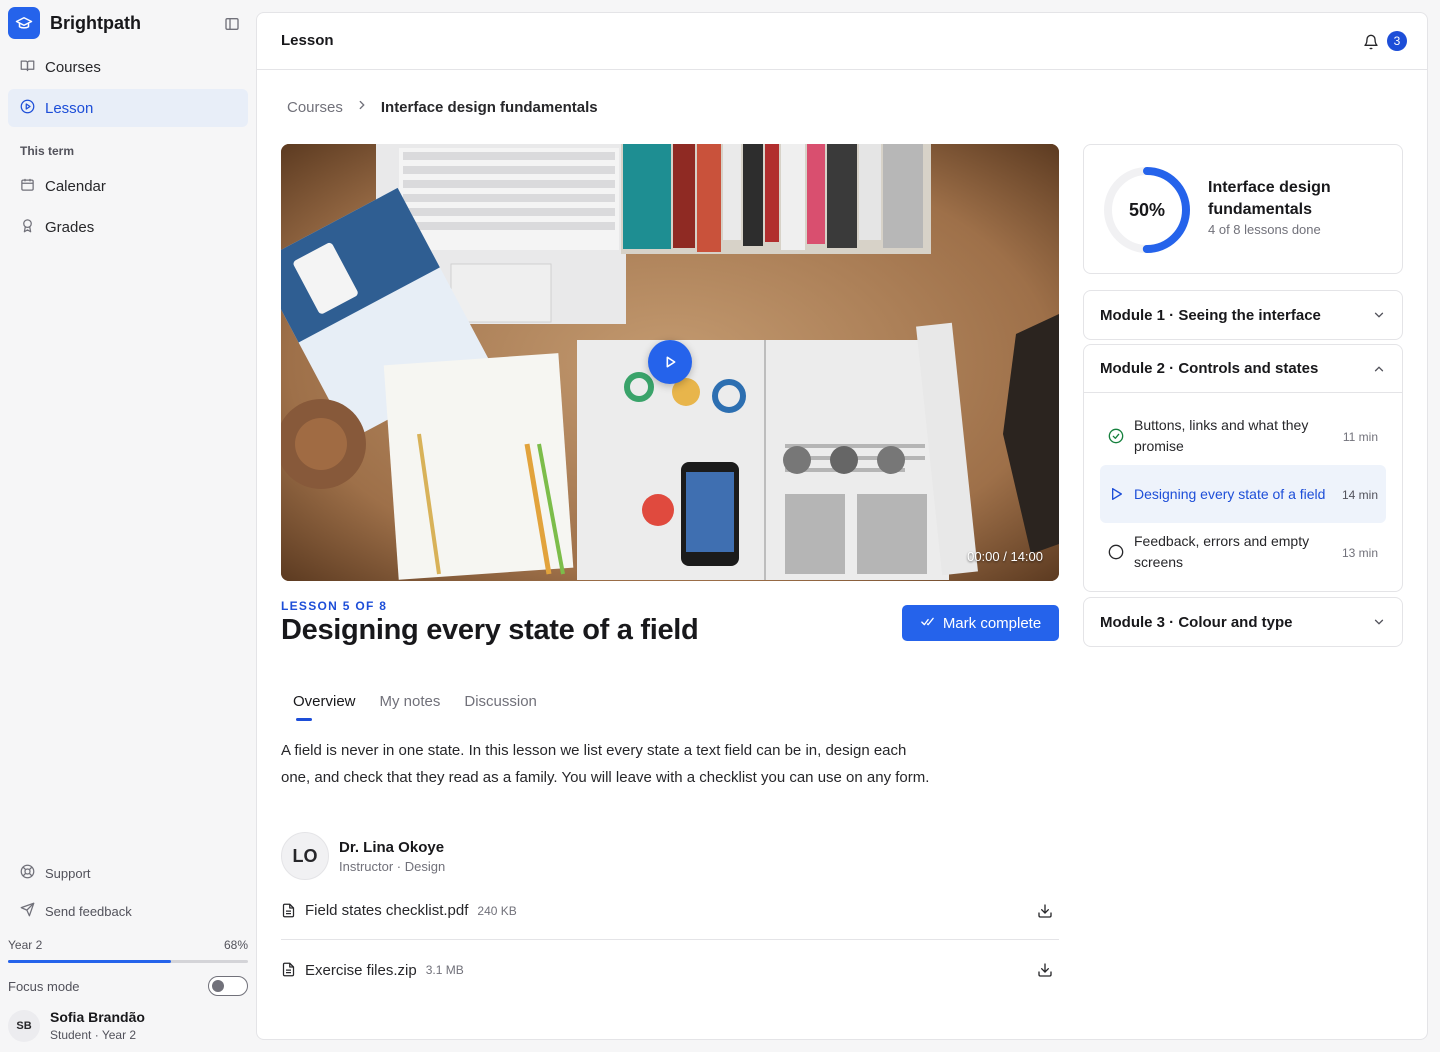  What do you see at coordinates (992, 623) in the screenshot?
I see `mark-complete-label: Mark complete` at bounding box center [992, 623].